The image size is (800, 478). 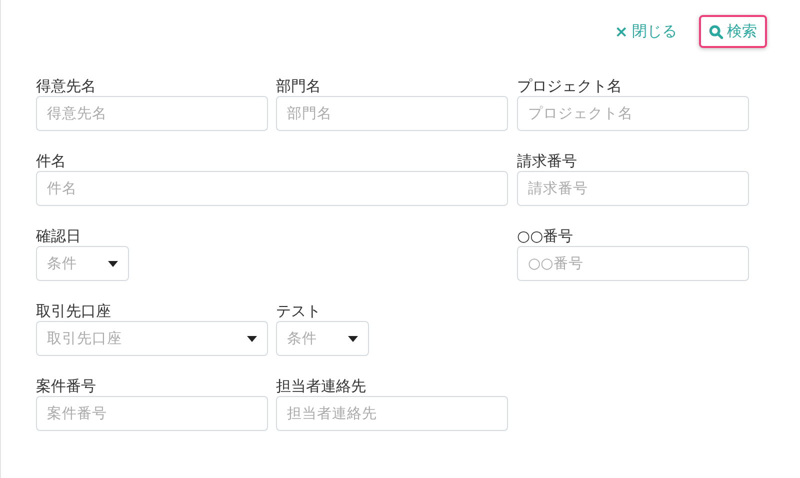 I want to click on field-label: 案件番号, so click(x=66, y=386).